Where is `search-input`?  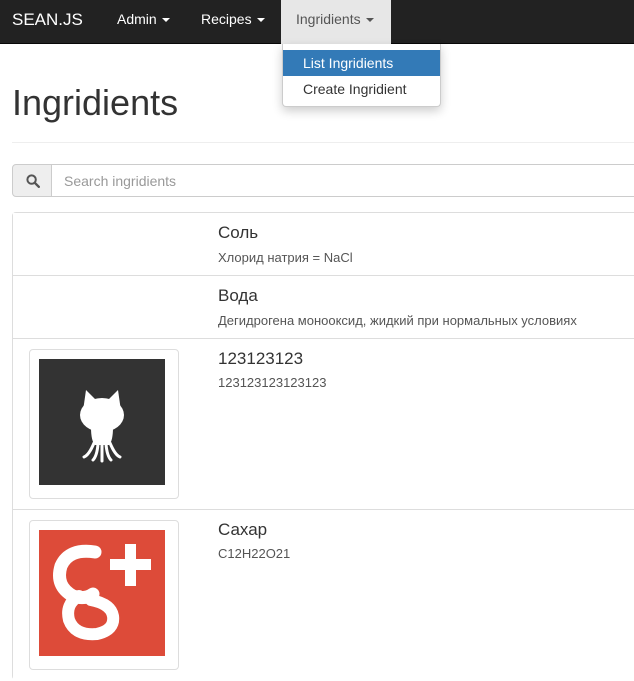 search-input is located at coordinates (342, 180).